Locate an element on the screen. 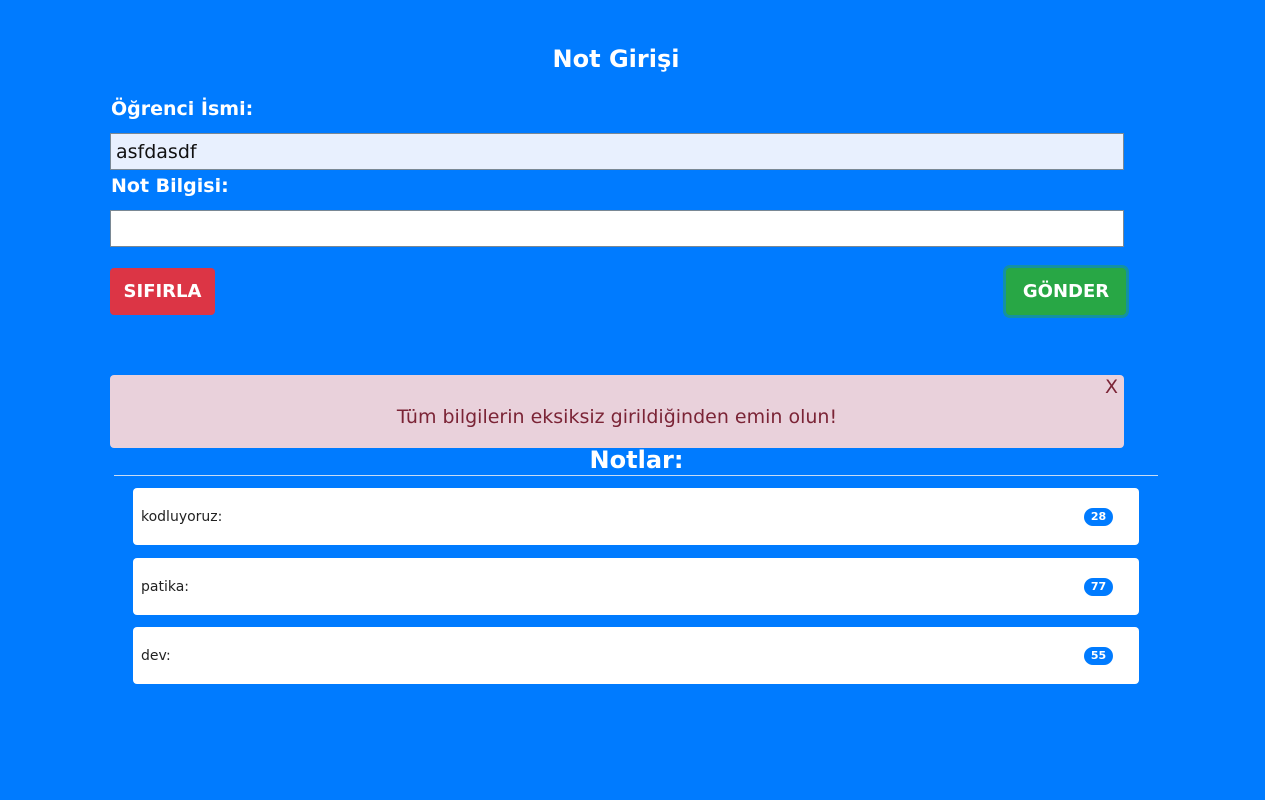 The height and width of the screenshot is (800, 1265). student-name-label: Öğrenci İsmi: is located at coordinates (182, 109).